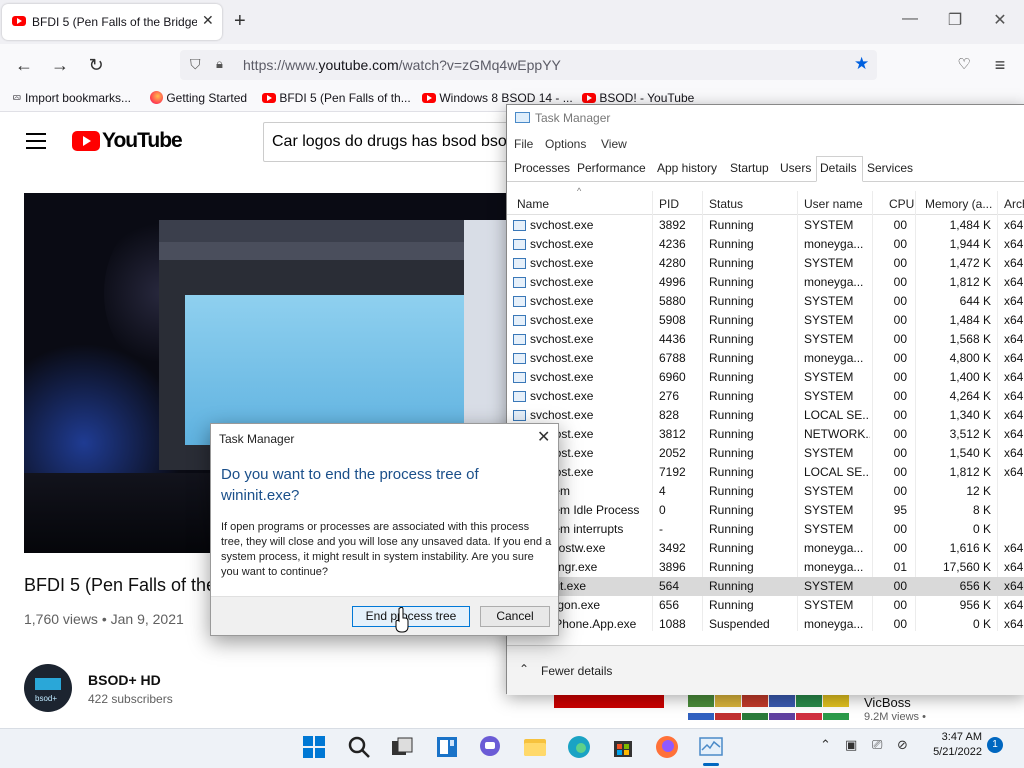 This screenshot has width=1024, height=768. What do you see at coordinates (910, 19) in the screenshot?
I see `minimize-icon: —` at bounding box center [910, 19].